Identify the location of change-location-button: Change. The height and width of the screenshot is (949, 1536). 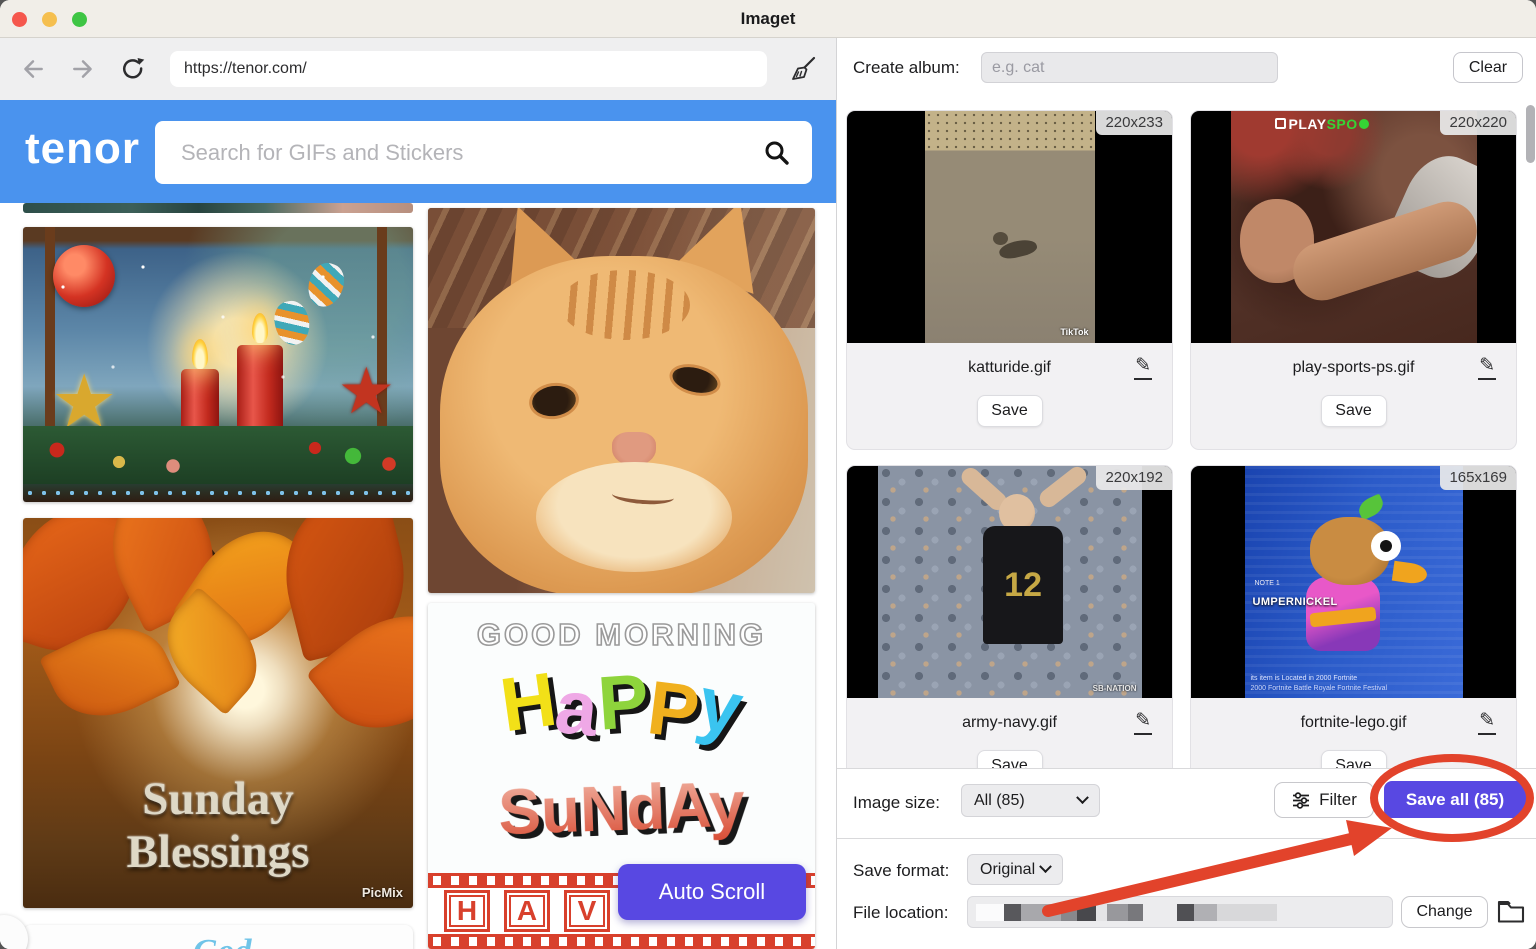
(1444, 912).